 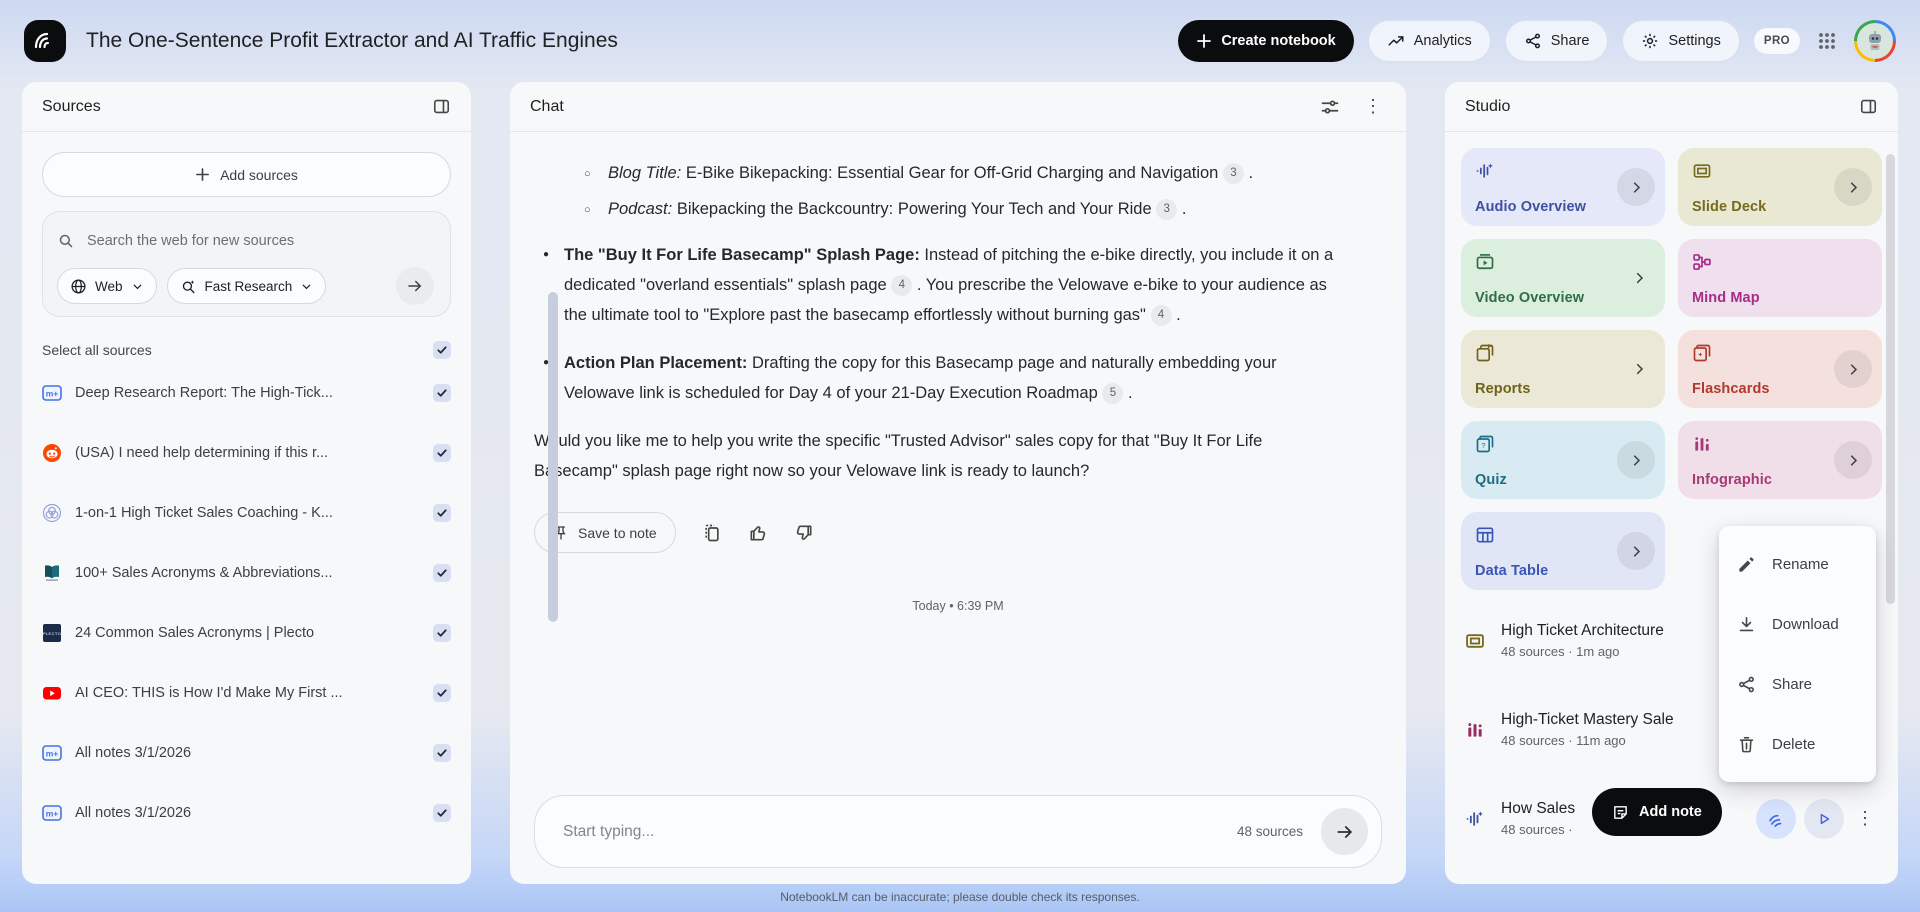 What do you see at coordinates (45, 41) in the screenshot?
I see `notebooklm-logo-icon` at bounding box center [45, 41].